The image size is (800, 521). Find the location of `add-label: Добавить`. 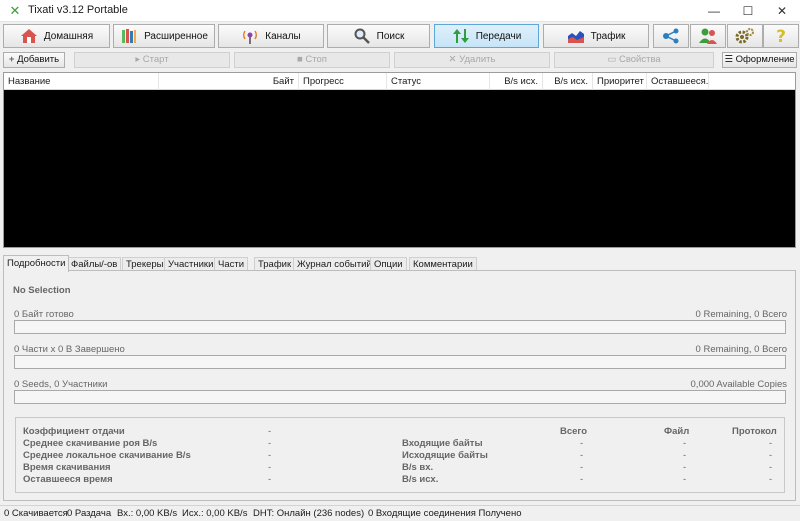

add-label: Добавить is located at coordinates (38, 59).